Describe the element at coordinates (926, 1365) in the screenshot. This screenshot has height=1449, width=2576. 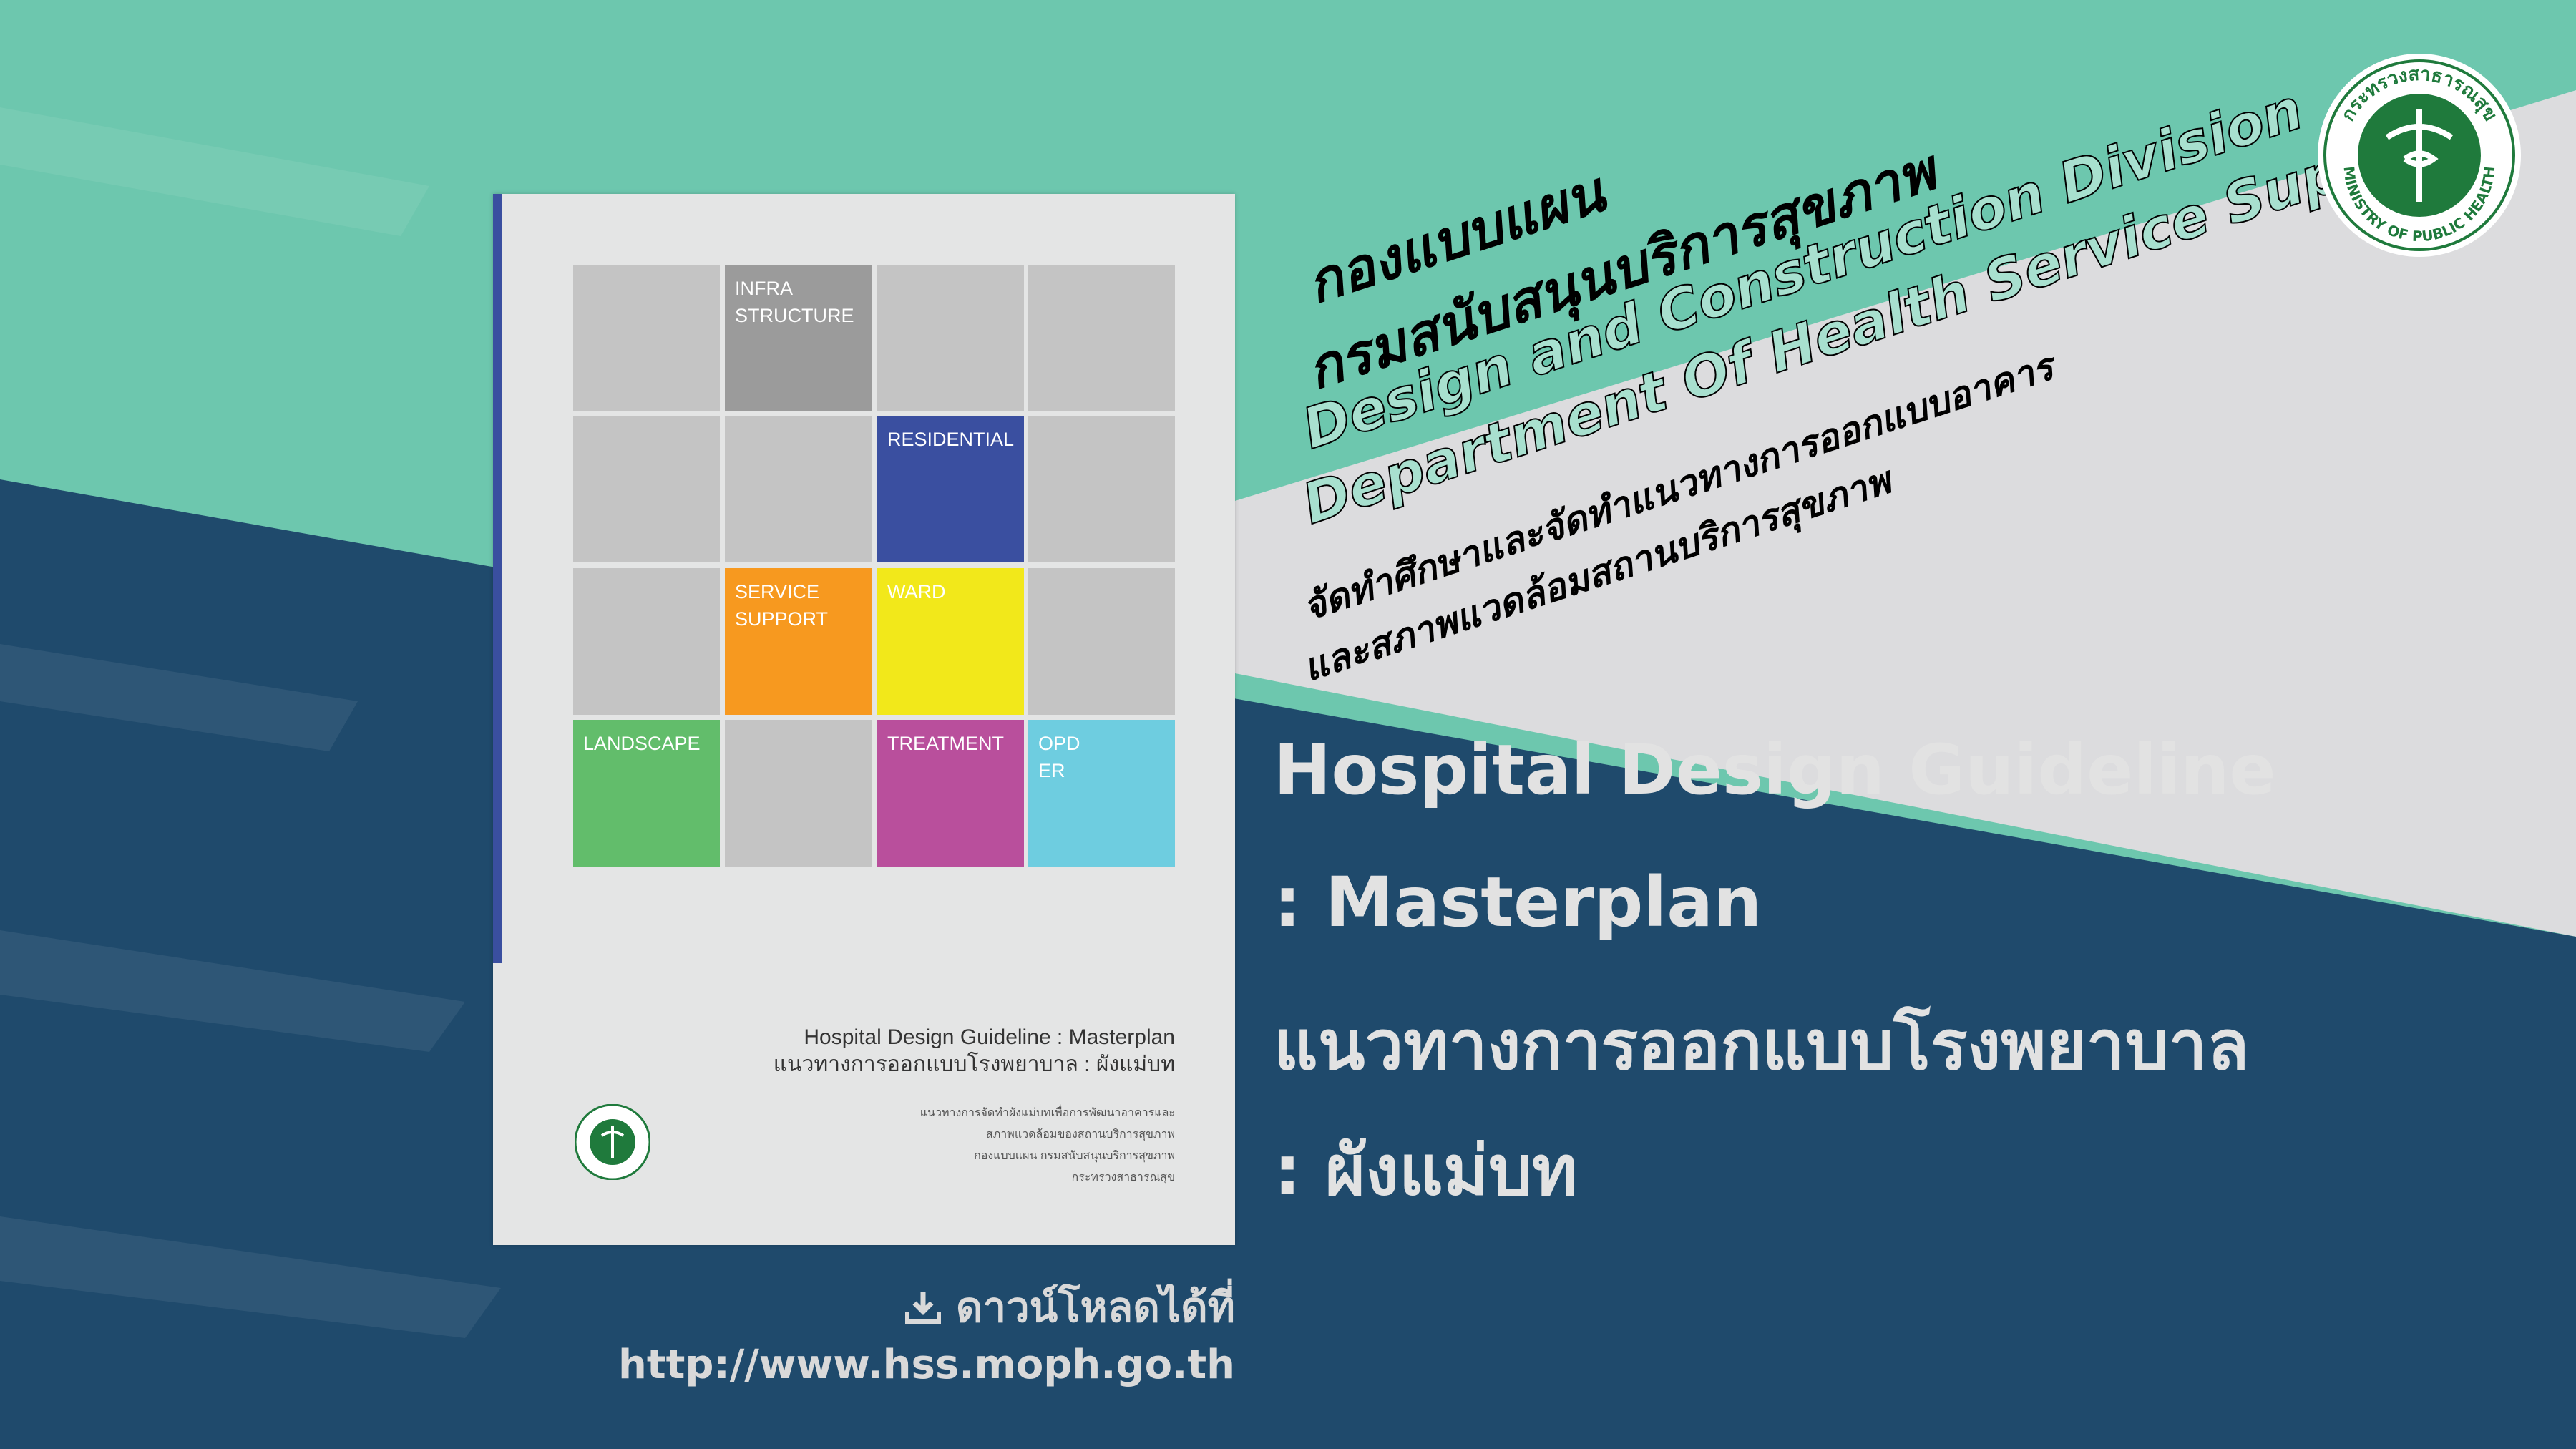
I see `download-url: http://www.hss.moph.go.th` at that location.